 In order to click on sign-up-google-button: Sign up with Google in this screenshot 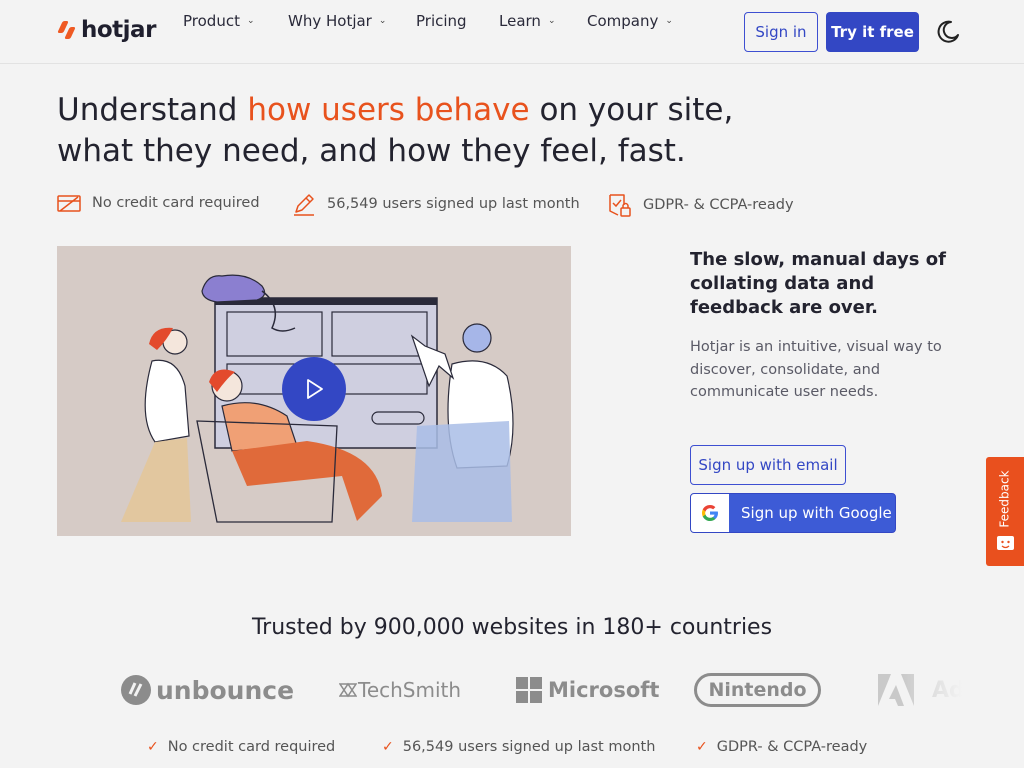, I will do `click(793, 513)`.